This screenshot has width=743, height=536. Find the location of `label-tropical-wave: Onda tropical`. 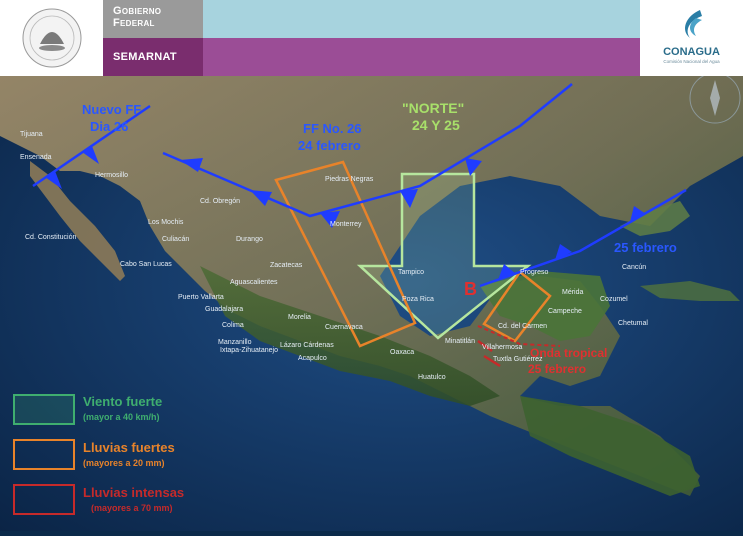

label-tropical-wave: Onda tropical is located at coordinates (569, 353).